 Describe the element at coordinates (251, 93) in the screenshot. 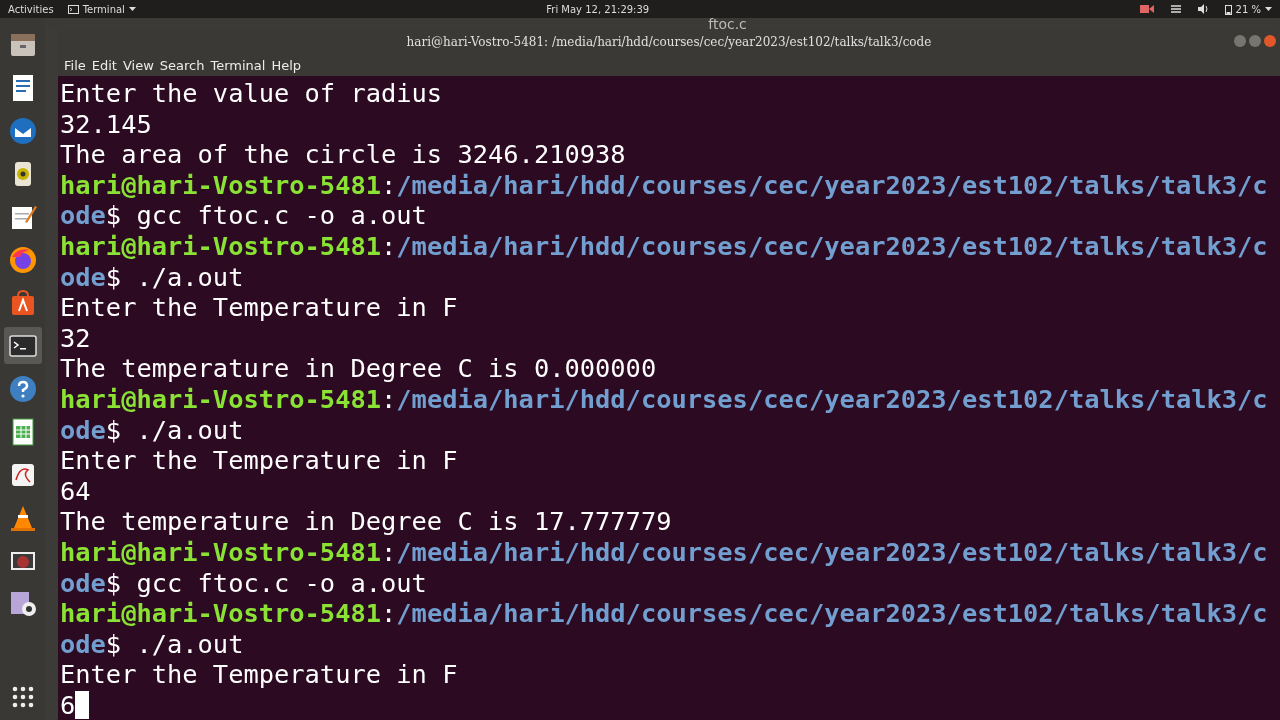

I see `terminal-text: Enter the value of radius` at that location.